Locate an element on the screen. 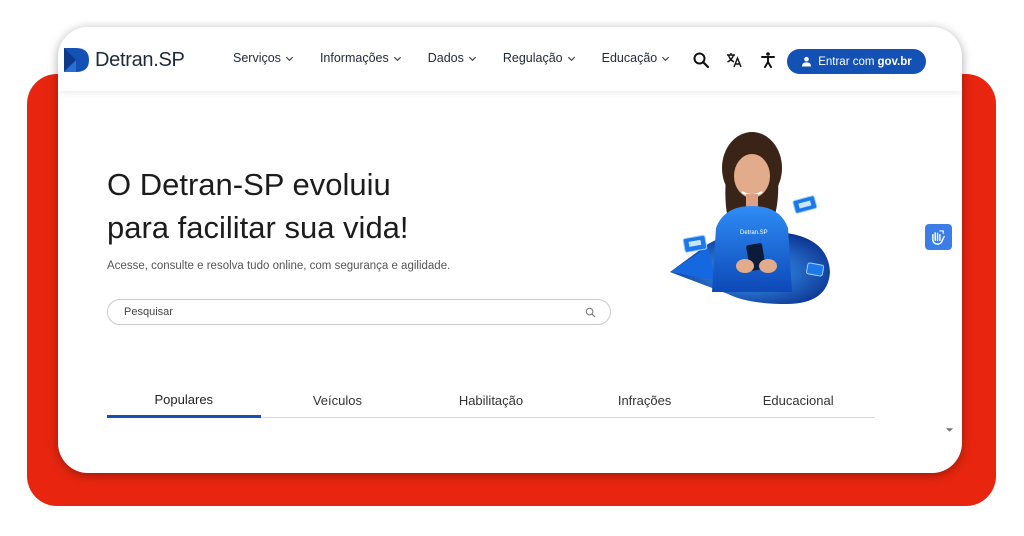  hero-illustration: Detran.SP is located at coordinates (750, 218).